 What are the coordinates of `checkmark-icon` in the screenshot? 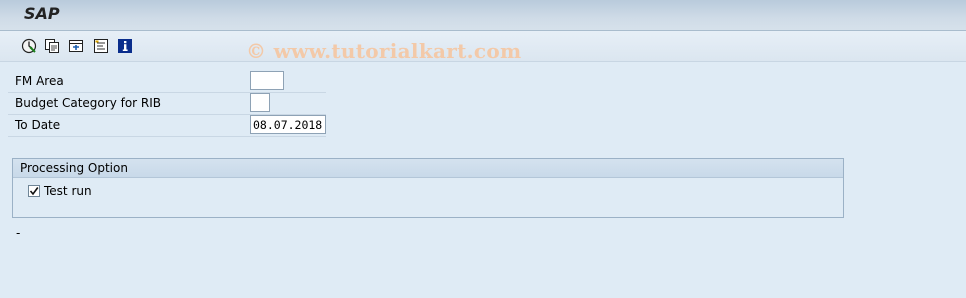 It's located at (34, 191).